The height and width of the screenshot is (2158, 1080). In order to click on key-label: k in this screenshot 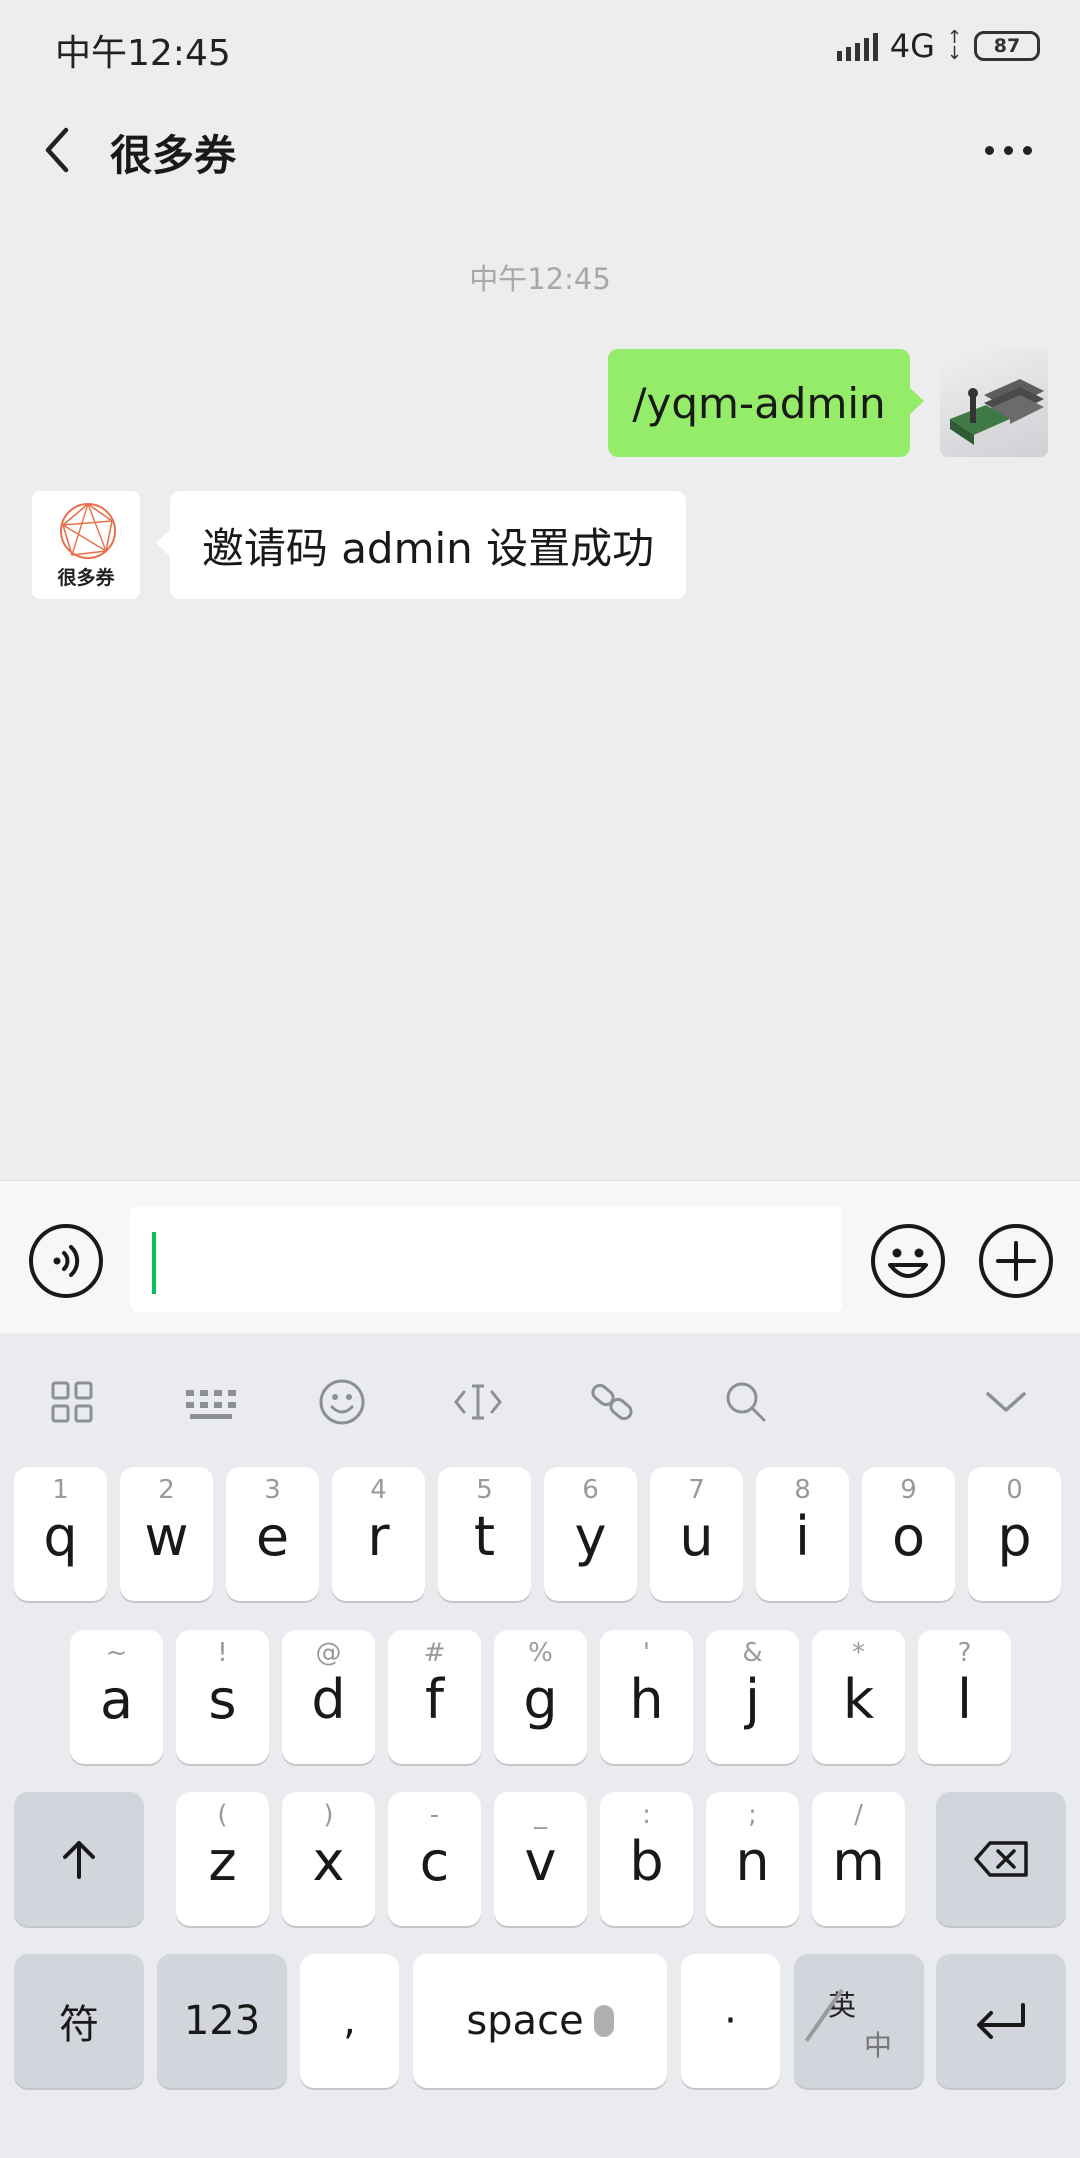, I will do `click(858, 1699)`.